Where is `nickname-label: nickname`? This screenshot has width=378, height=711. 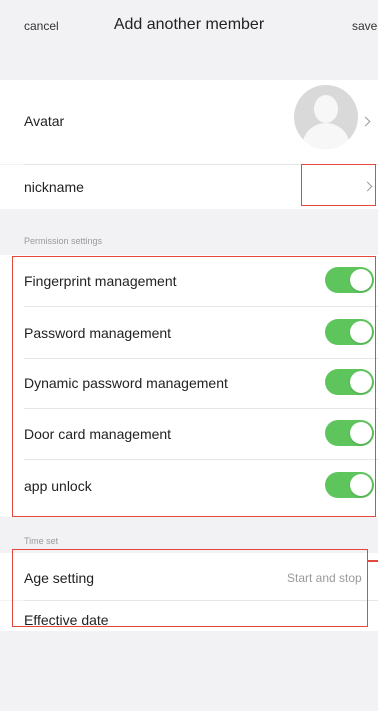
nickname-label: nickname is located at coordinates (54, 187).